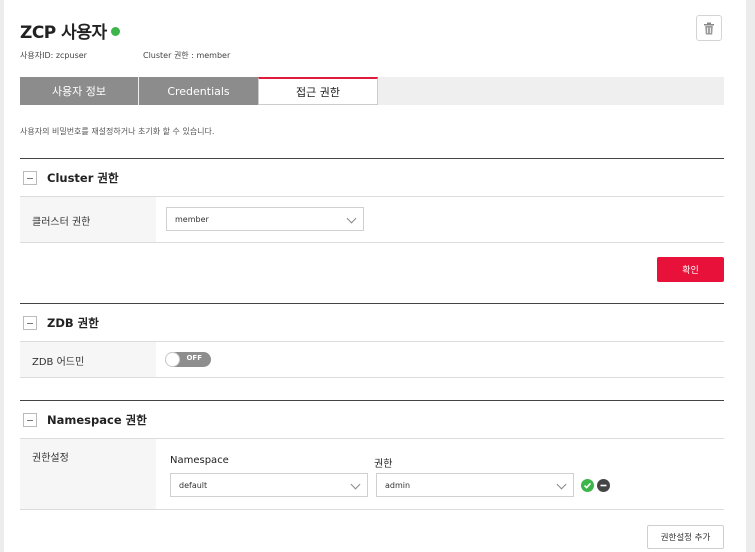 Image resolution: width=755 pixels, height=552 pixels. What do you see at coordinates (63, 33) in the screenshot?
I see `page-title-text: ZCP 사용자` at bounding box center [63, 33].